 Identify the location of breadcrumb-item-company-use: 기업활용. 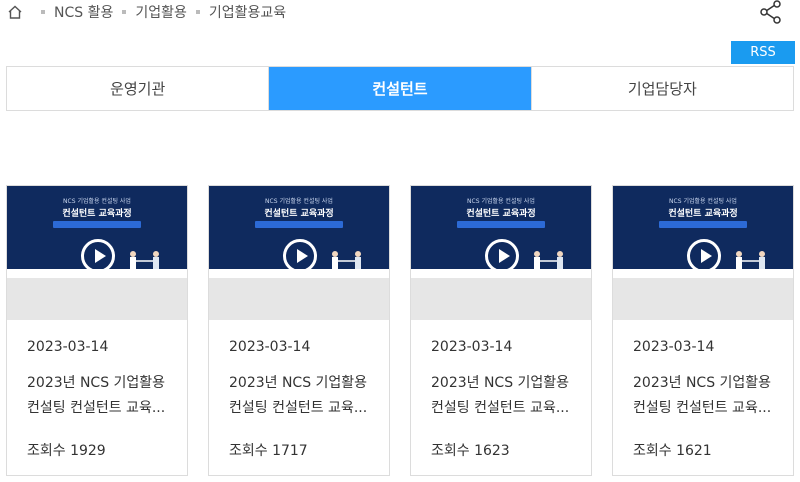
(161, 12).